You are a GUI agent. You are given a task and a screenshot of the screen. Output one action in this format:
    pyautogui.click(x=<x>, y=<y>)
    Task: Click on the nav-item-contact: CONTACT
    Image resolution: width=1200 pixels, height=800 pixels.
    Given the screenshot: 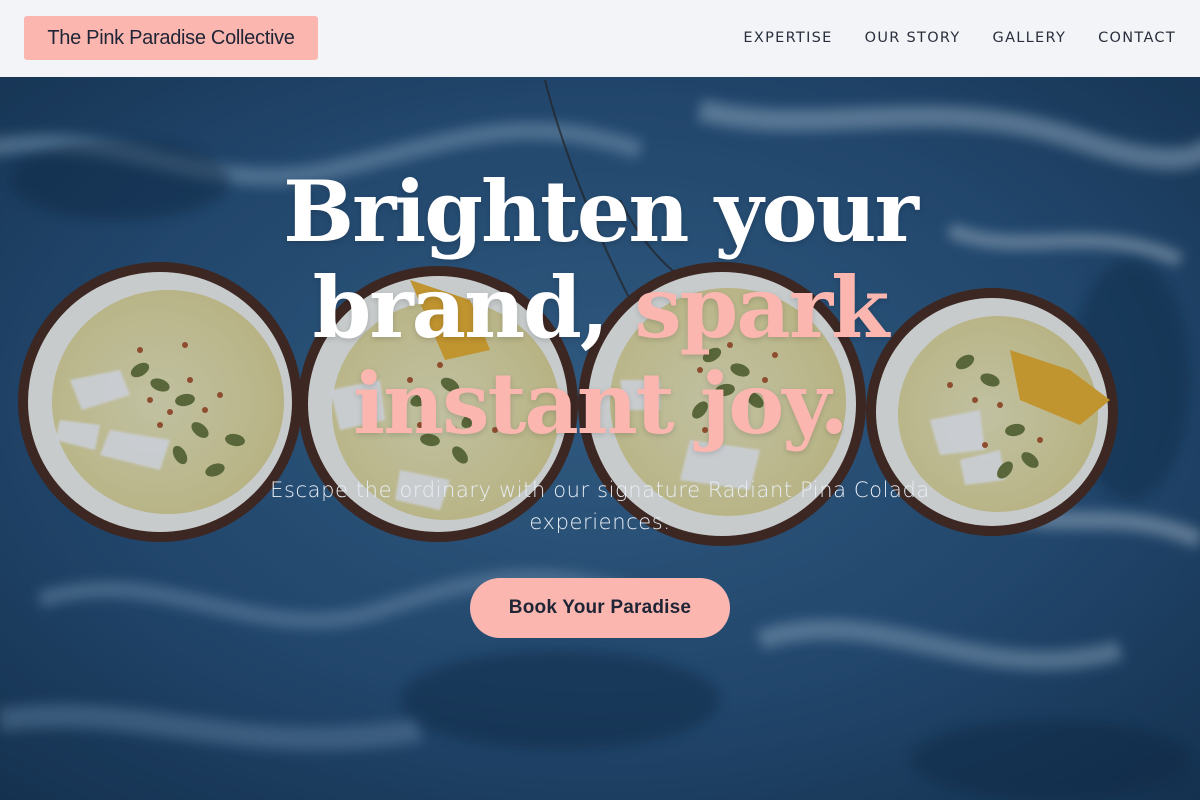 What is the action you would take?
    pyautogui.click(x=1137, y=38)
    